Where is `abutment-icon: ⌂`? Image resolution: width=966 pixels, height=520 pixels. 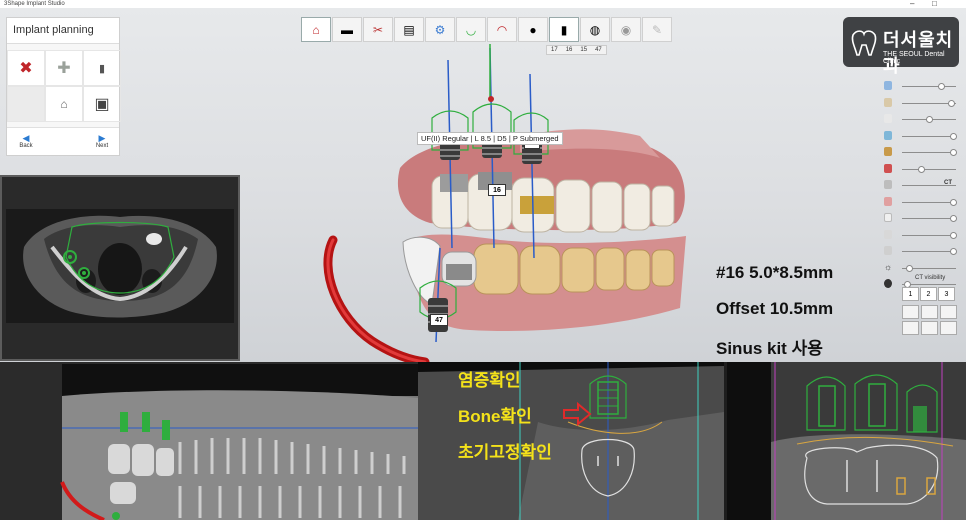
abutment-icon: ⌂ is located at coordinates (64, 104).